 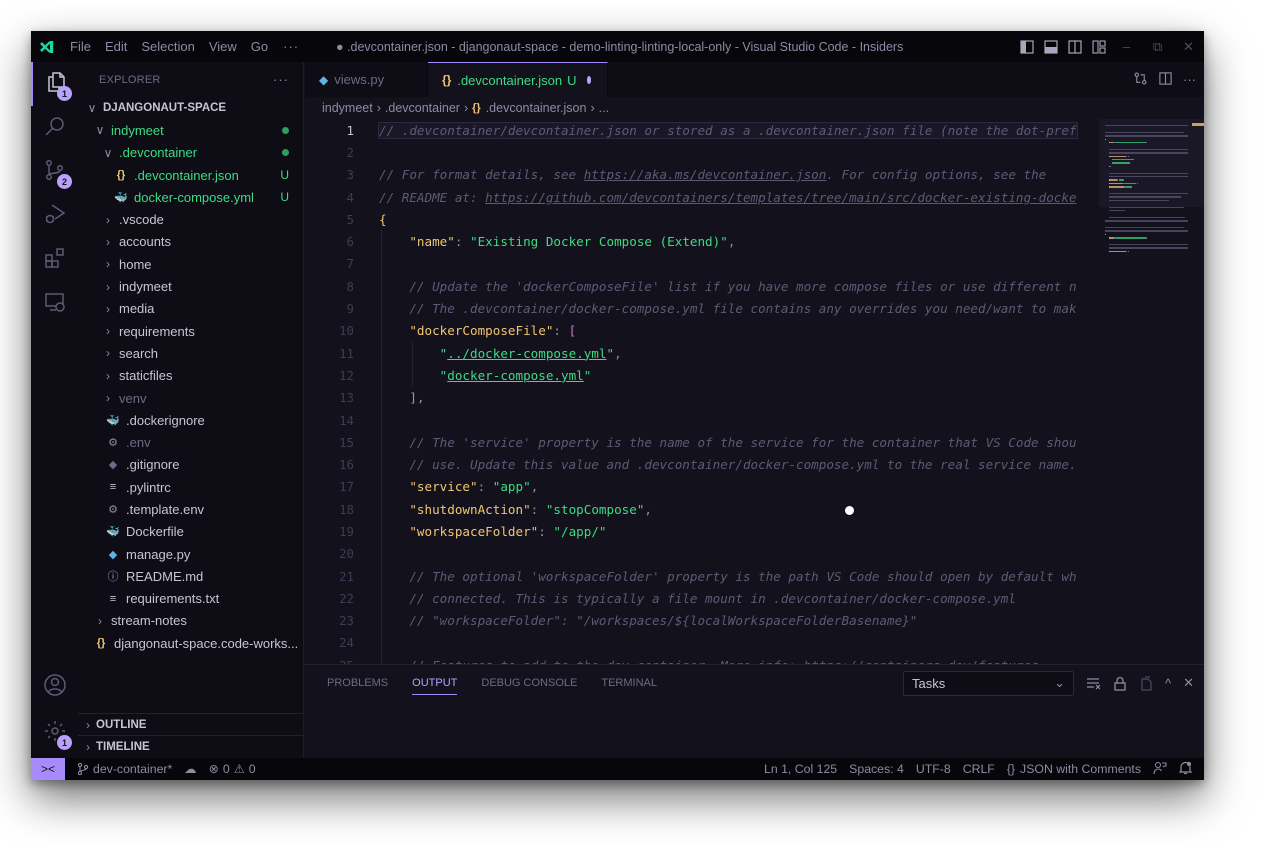 What do you see at coordinates (54, 128) in the screenshot?
I see `activity-search` at bounding box center [54, 128].